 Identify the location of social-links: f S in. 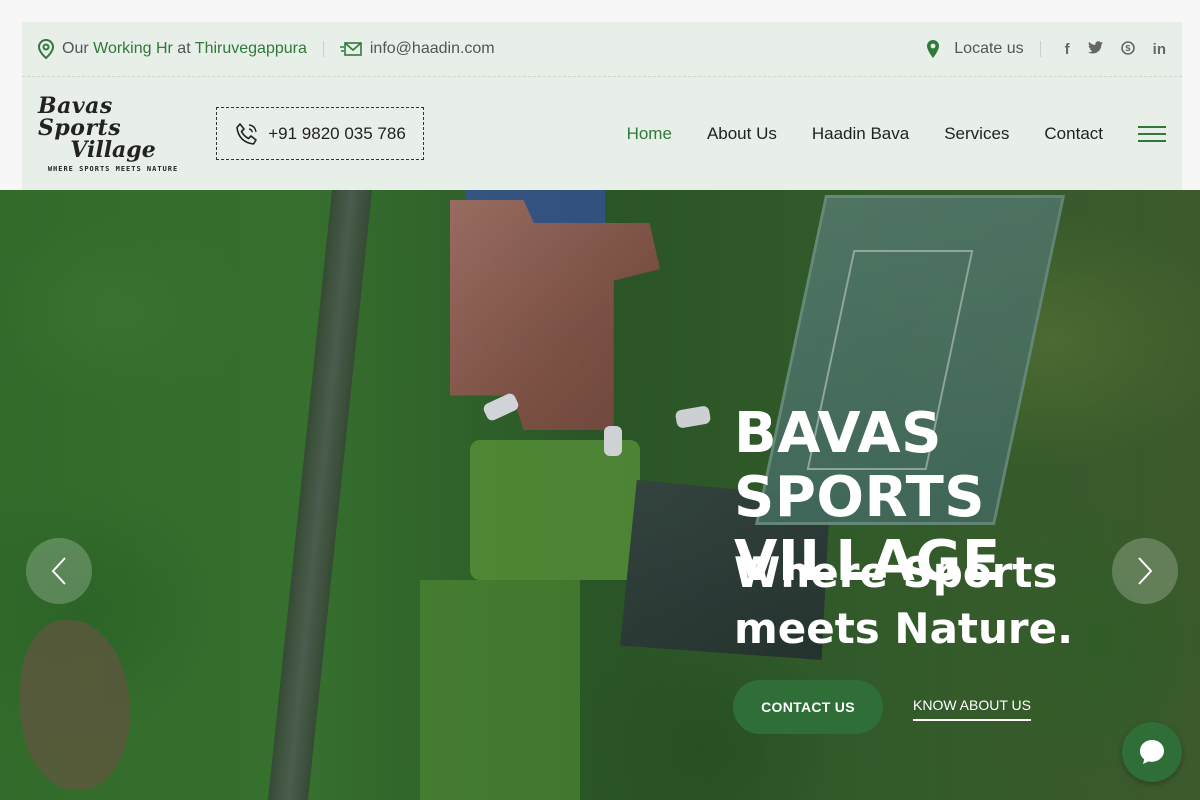
(1115, 49).